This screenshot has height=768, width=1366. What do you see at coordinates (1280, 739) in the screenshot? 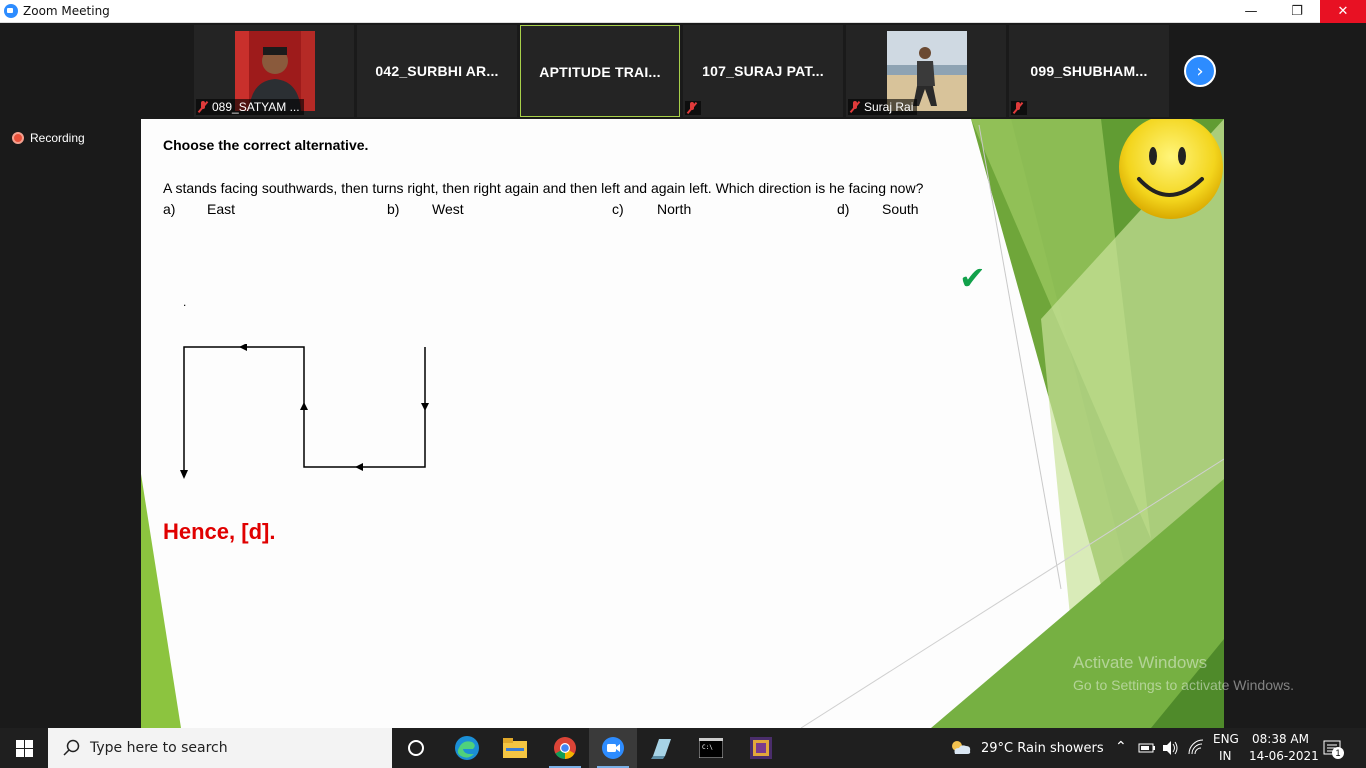
I see `clock-time: 08:38 AM` at bounding box center [1280, 739].